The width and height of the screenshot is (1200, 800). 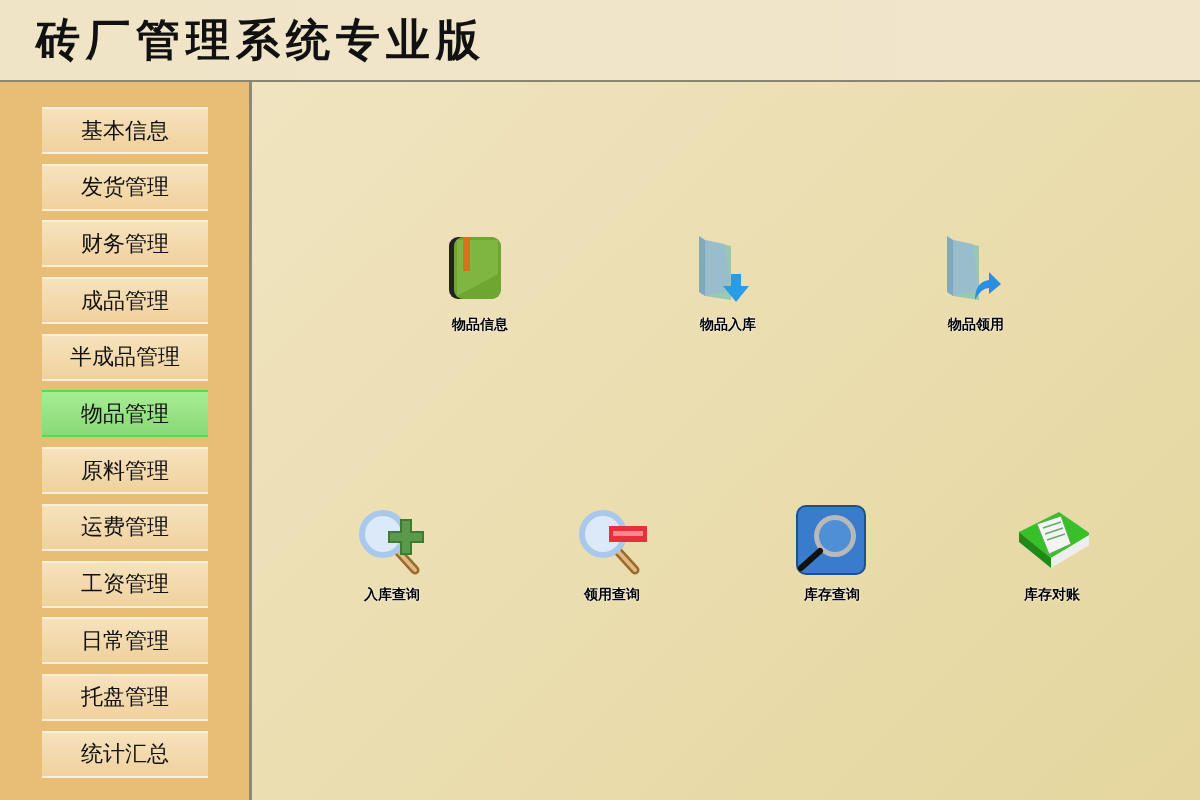 What do you see at coordinates (125, 471) in the screenshot?
I see `sidebar-item: 原料管理` at bounding box center [125, 471].